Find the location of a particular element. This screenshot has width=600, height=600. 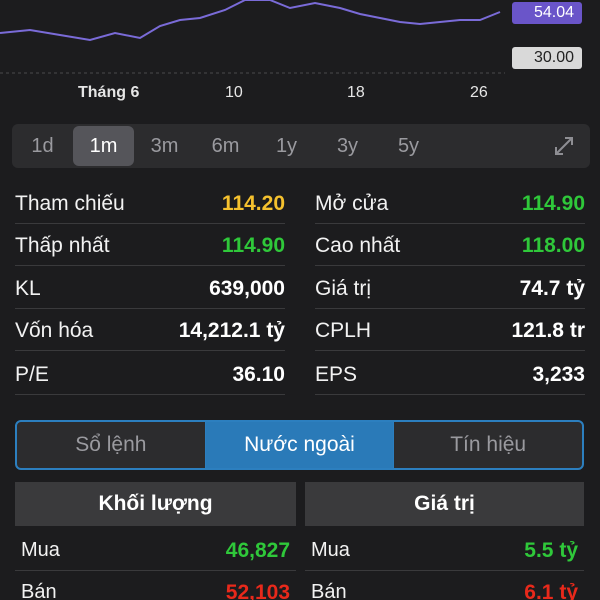

price-line-chart is located at coordinates (252, 37).